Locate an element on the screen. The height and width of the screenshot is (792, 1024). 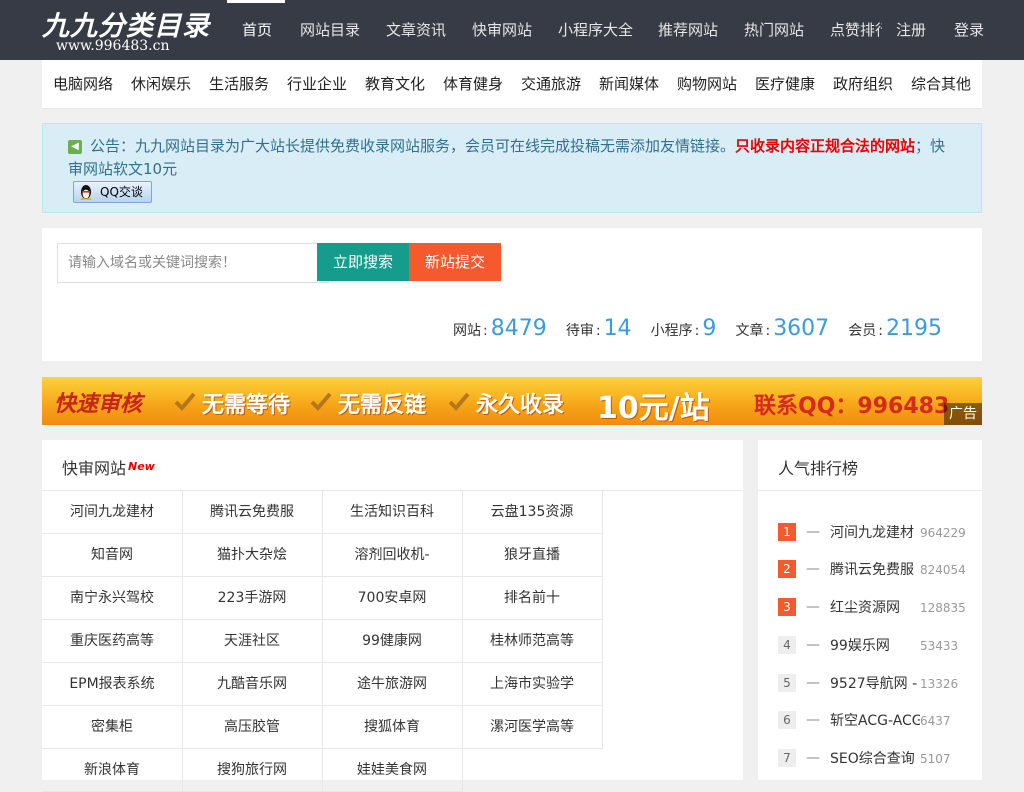
stat-value: 2195 is located at coordinates (914, 328).